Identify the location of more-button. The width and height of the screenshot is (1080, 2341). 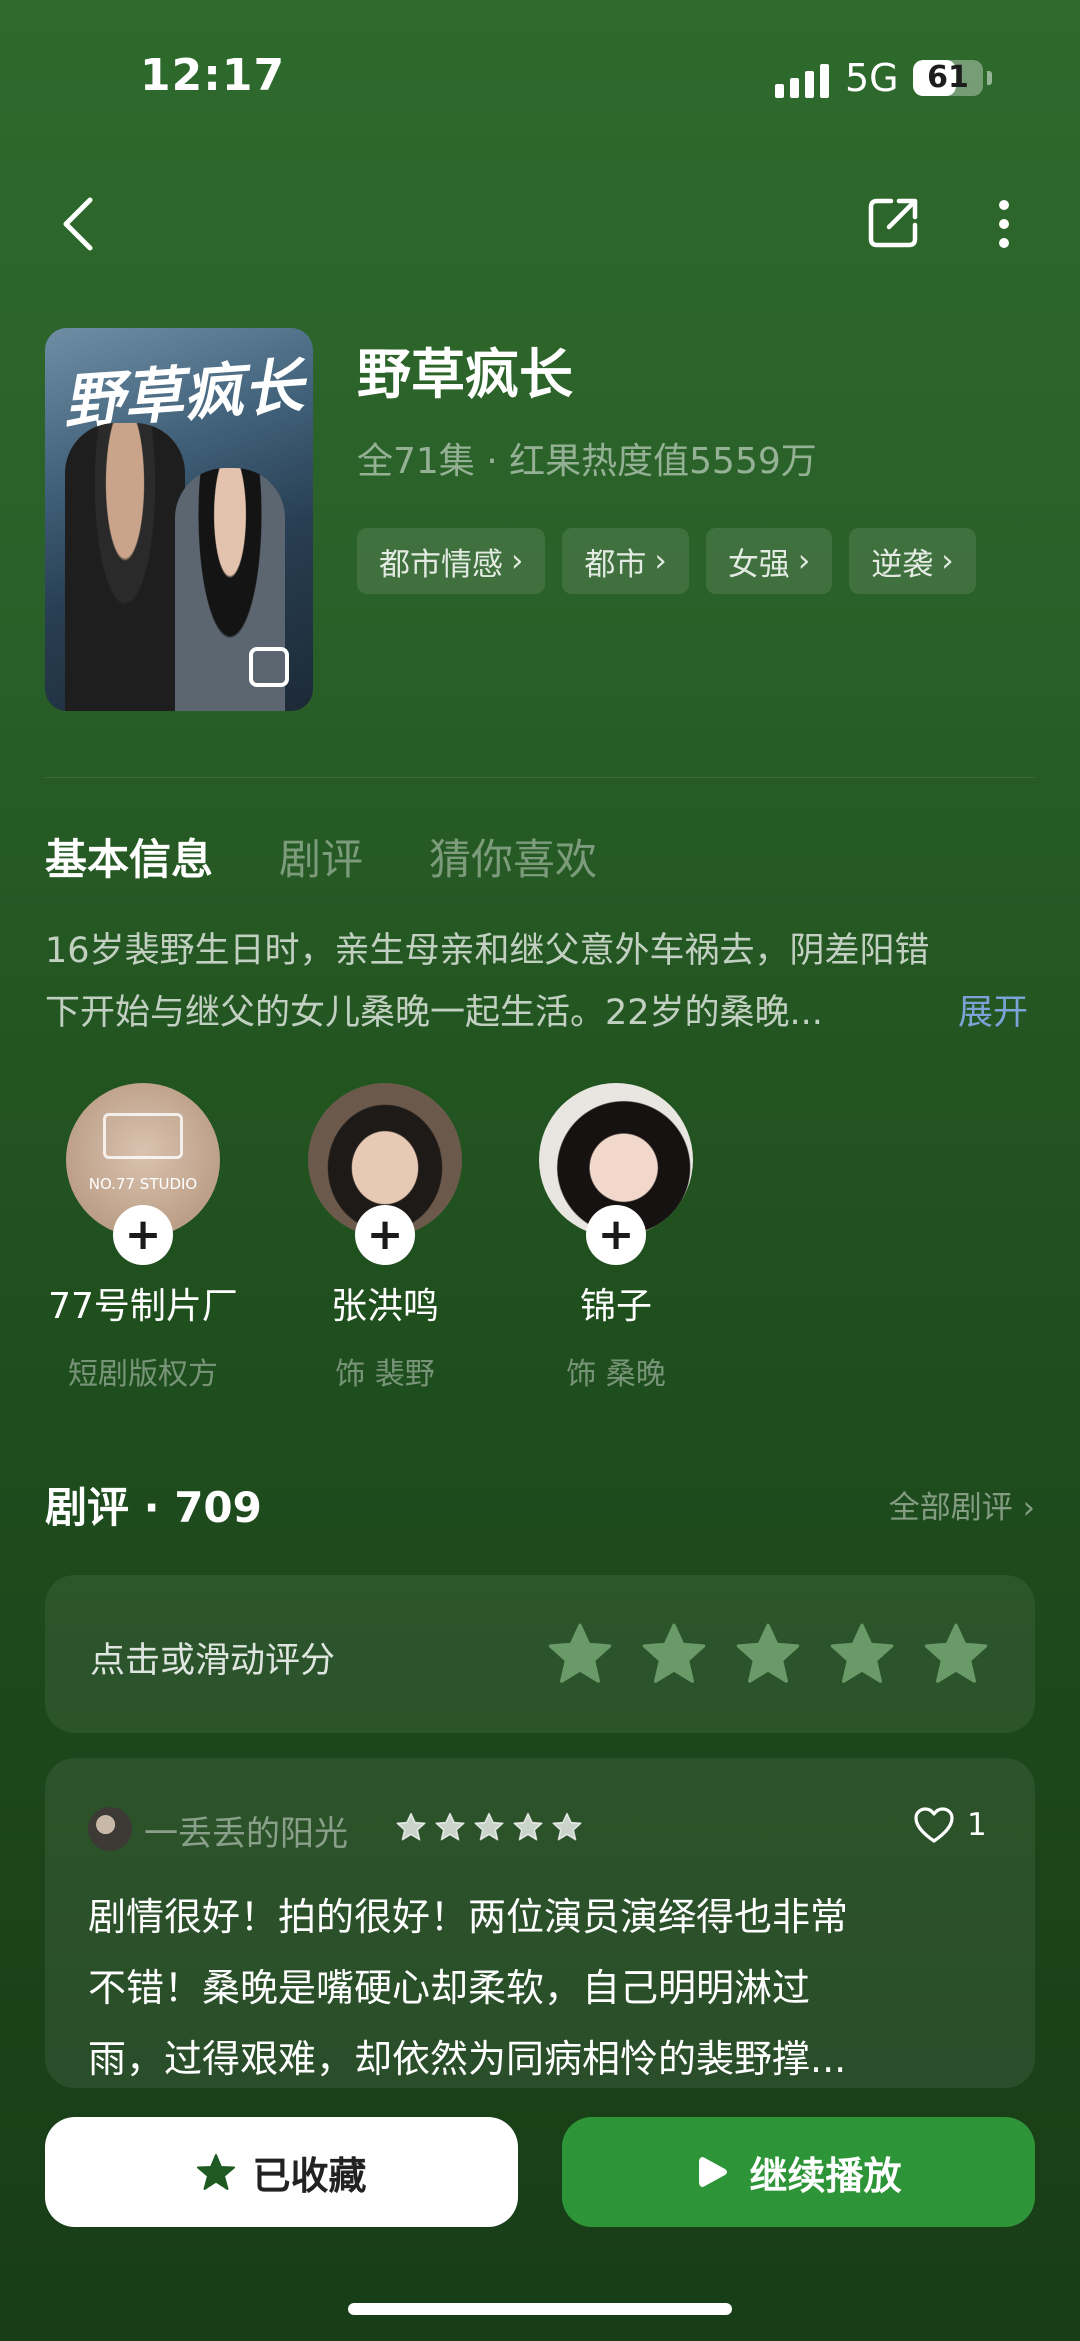
(1004, 224).